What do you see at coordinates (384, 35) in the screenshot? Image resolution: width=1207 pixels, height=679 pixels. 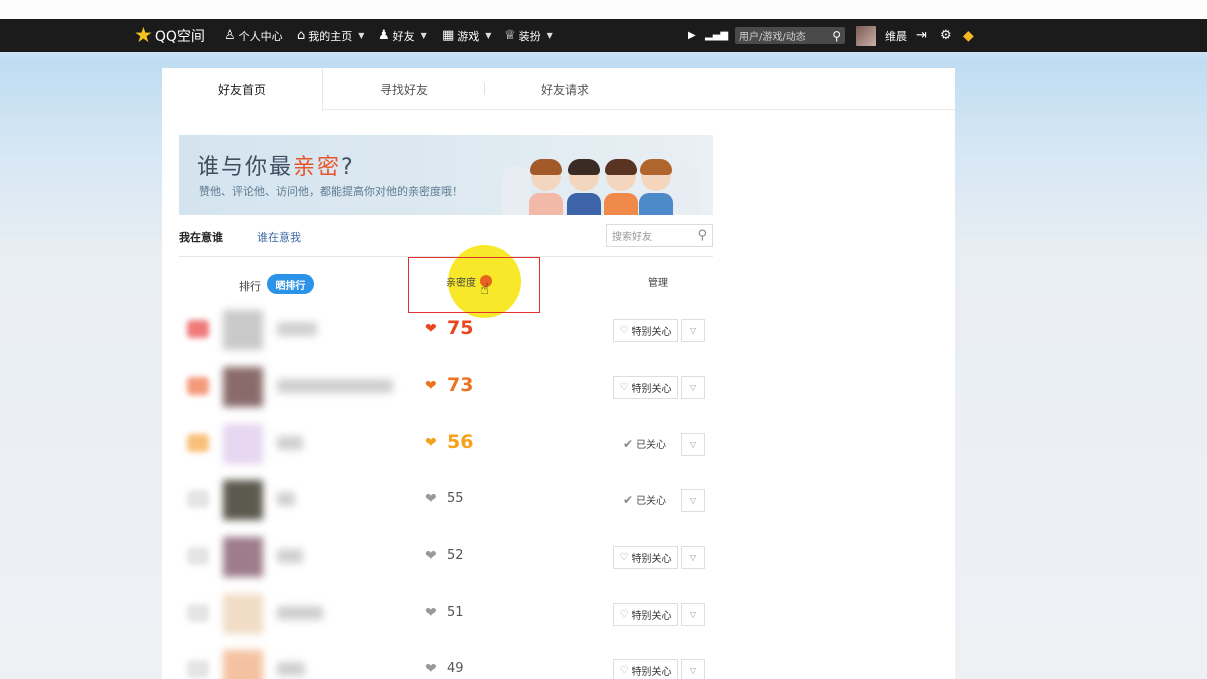 I see `friends-icon: ♟` at bounding box center [384, 35].